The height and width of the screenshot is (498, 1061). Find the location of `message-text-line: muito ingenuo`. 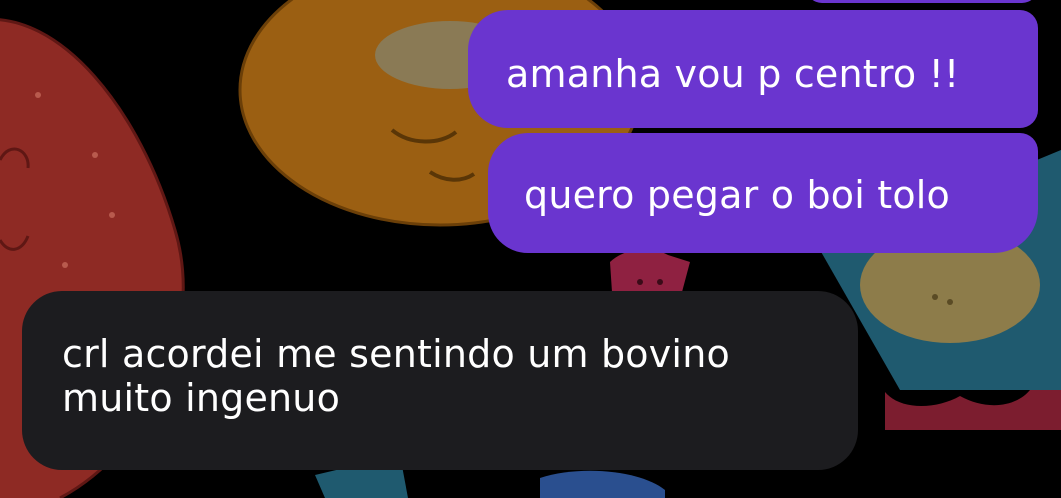

message-text-line: muito ingenuo is located at coordinates (201, 398).